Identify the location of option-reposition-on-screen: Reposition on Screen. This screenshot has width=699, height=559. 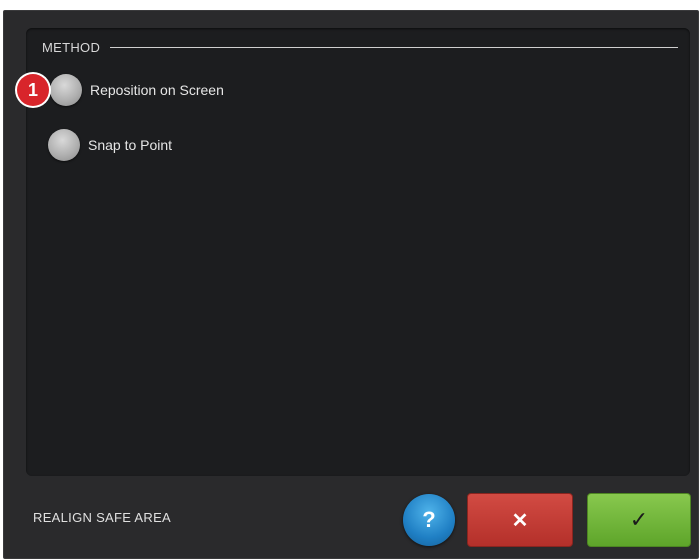
(137, 90).